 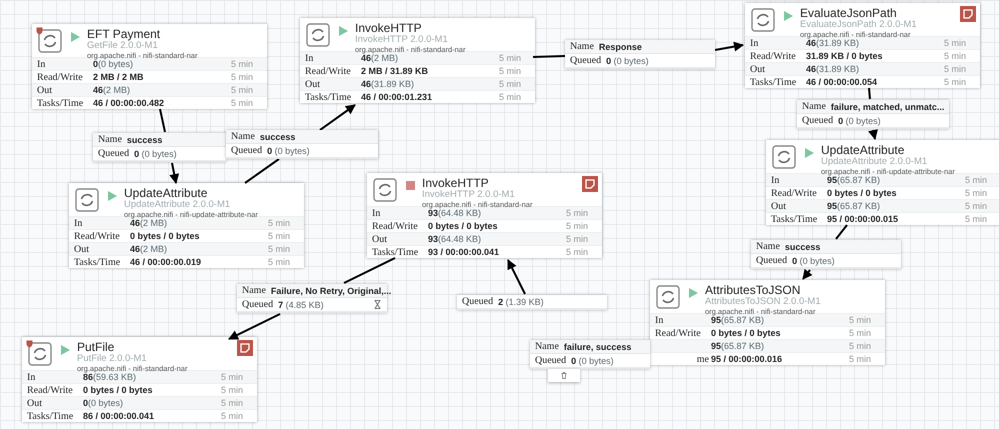 I want to click on processor-name: EFT Payment, so click(x=124, y=34).